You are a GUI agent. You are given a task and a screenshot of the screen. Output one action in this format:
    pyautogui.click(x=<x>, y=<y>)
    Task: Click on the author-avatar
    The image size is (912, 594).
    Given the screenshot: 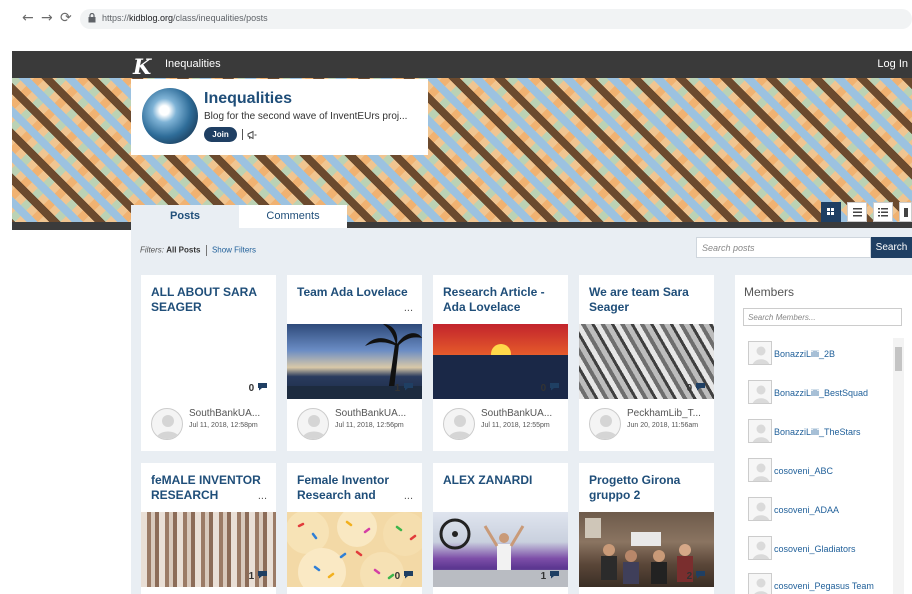 What is the action you would take?
    pyautogui.click(x=605, y=424)
    